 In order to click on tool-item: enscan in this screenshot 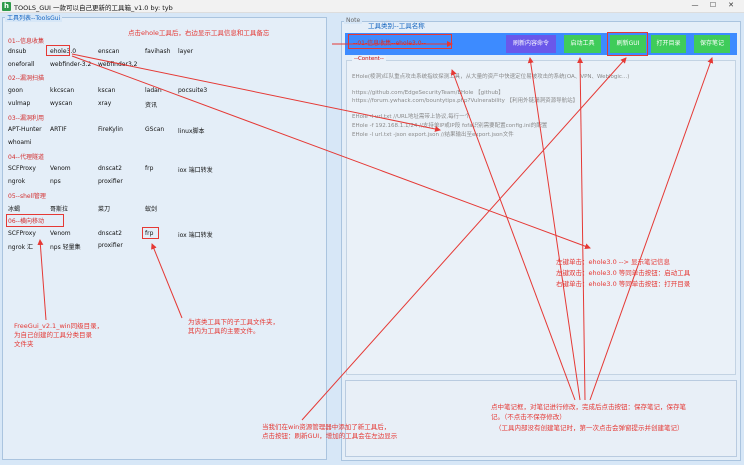, I will do `click(108, 51)`.